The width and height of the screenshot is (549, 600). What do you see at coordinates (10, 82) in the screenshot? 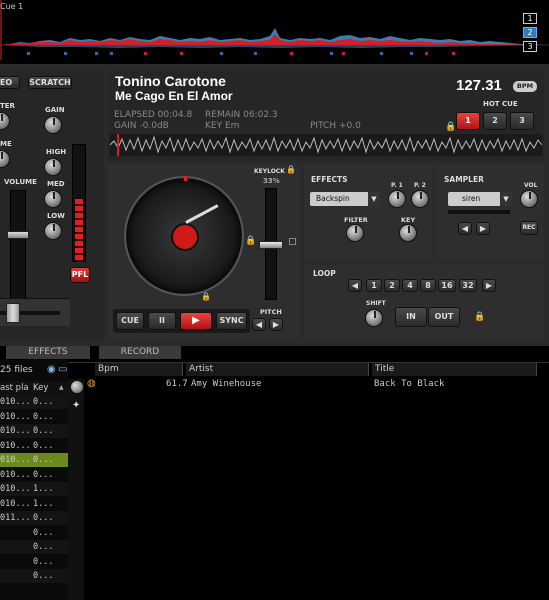
I see `eq-mode-button: EO` at bounding box center [10, 82].